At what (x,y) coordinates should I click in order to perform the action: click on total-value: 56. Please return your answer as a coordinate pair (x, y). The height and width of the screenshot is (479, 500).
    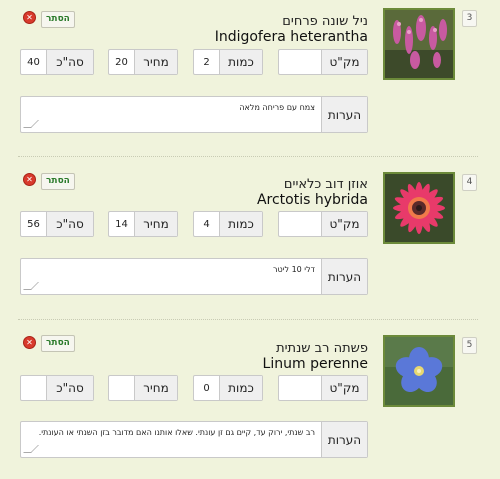
    Looking at the image, I should click on (33, 224).